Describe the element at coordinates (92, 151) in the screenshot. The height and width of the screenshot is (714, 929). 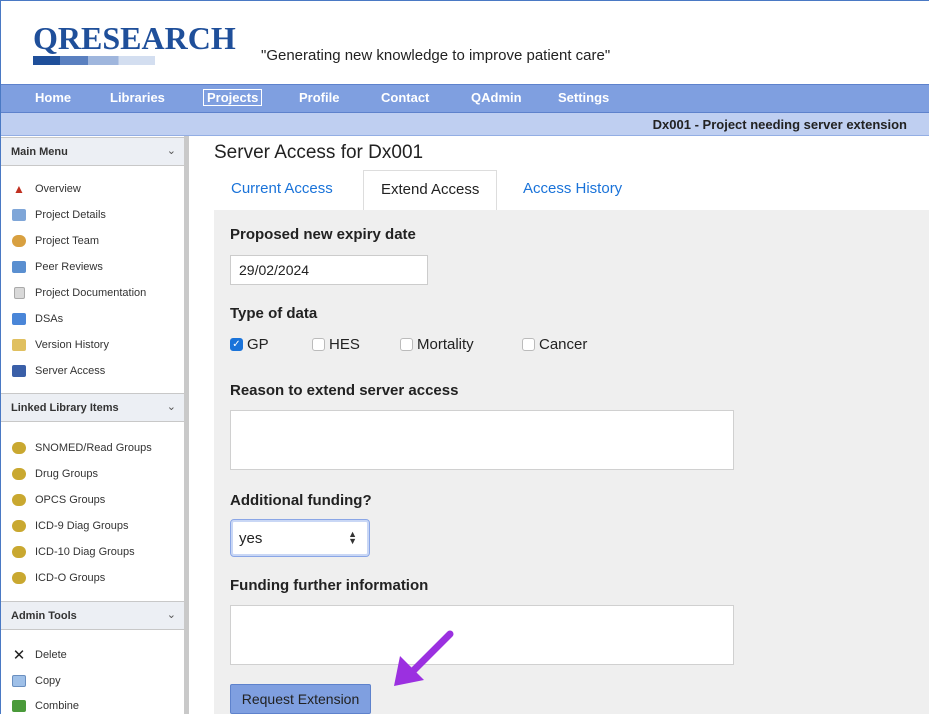
I see `main-menu-header: Main Menu ⌄` at that location.